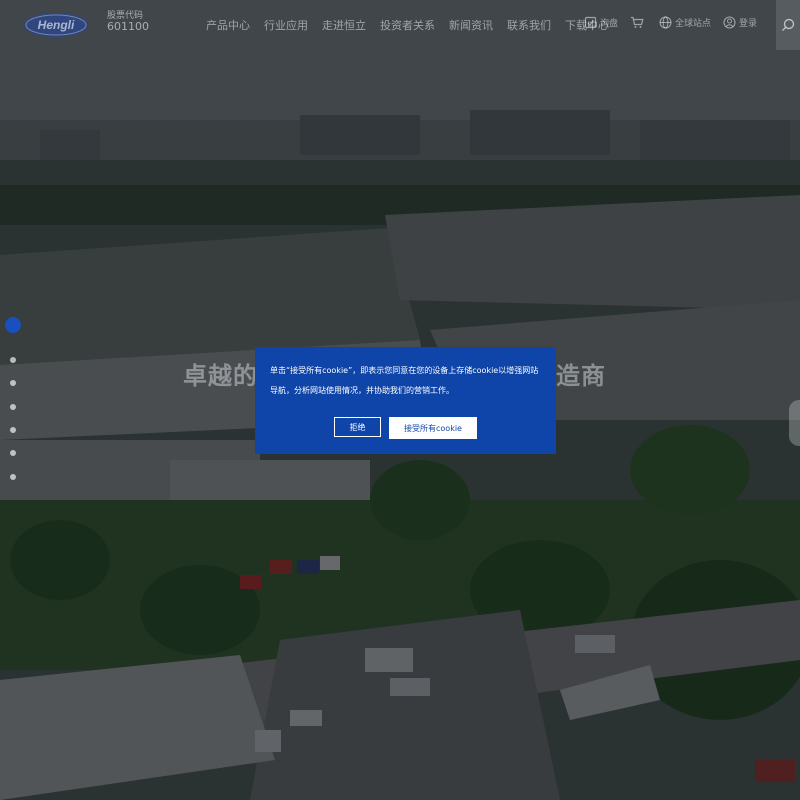 The width and height of the screenshot is (800, 800). Describe the element at coordinates (665, 22) in the screenshot. I see `globe-icon` at that location.